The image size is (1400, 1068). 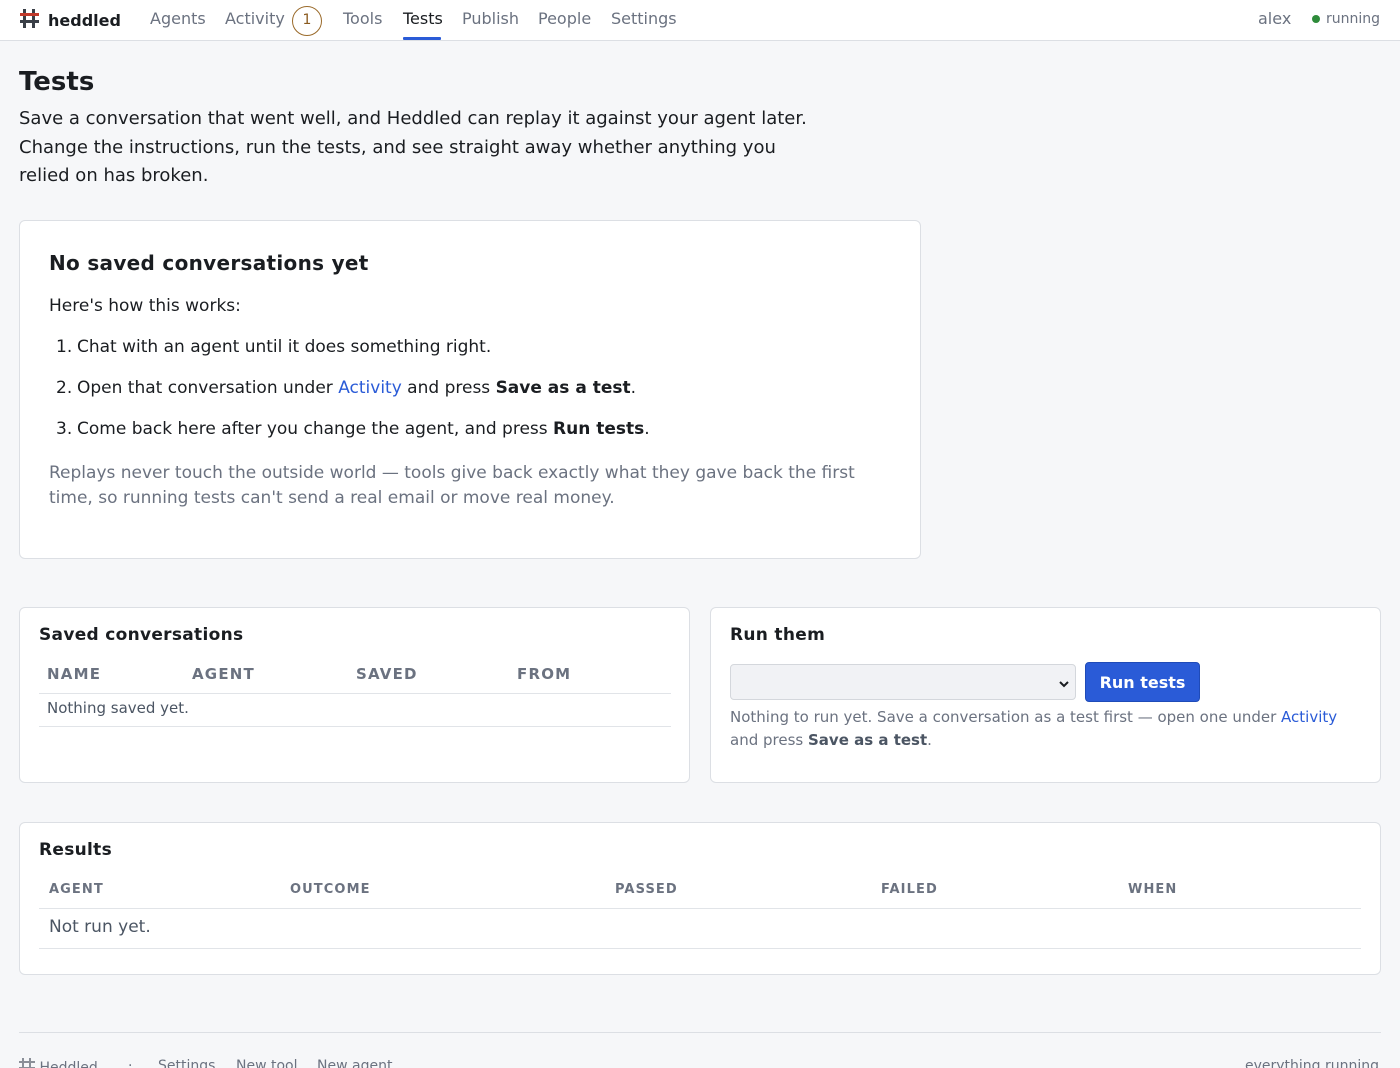 I want to click on step-text: Open that conversation under, so click(x=208, y=388).